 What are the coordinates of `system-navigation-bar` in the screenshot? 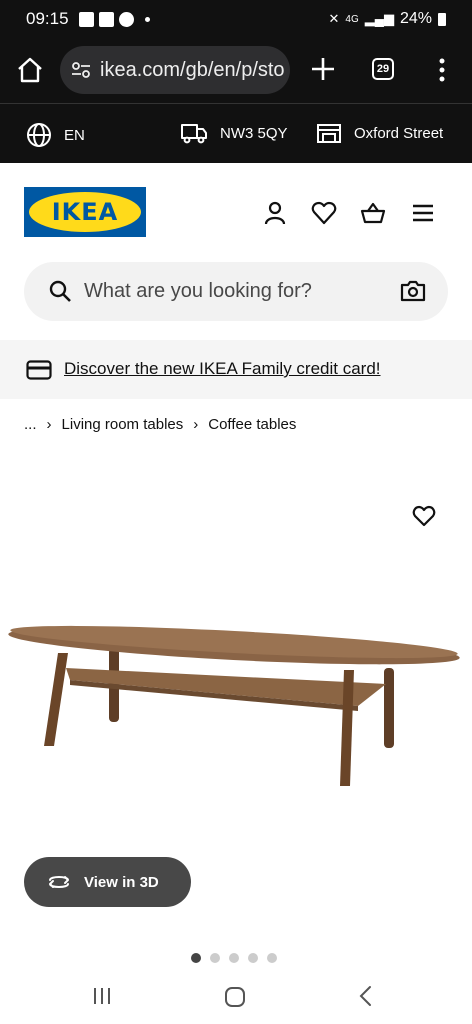 It's located at (236, 997).